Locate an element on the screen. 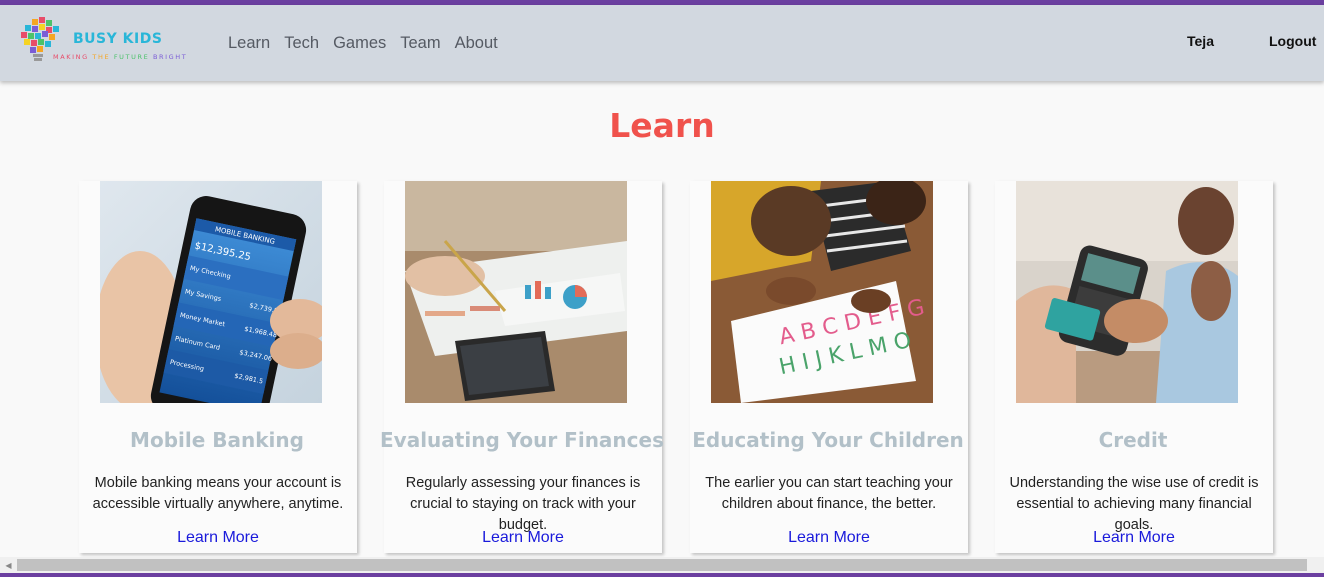  bottom-accent-stripe is located at coordinates (662, 575).